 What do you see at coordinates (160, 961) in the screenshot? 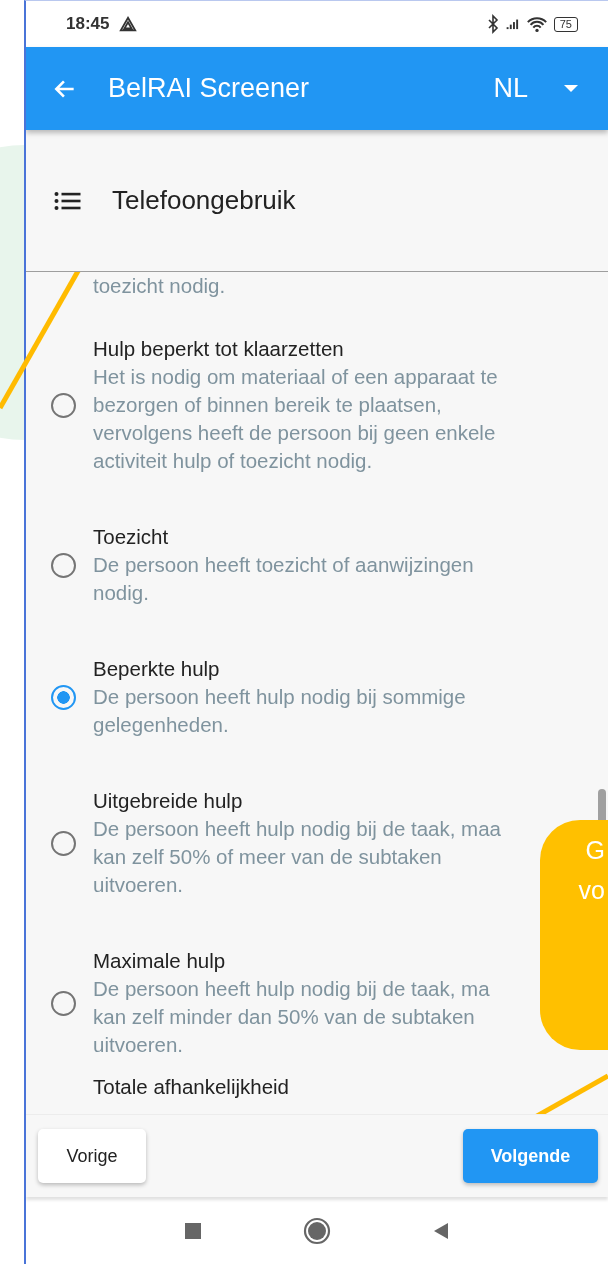
I see `option-title: Maximale hulp` at bounding box center [160, 961].